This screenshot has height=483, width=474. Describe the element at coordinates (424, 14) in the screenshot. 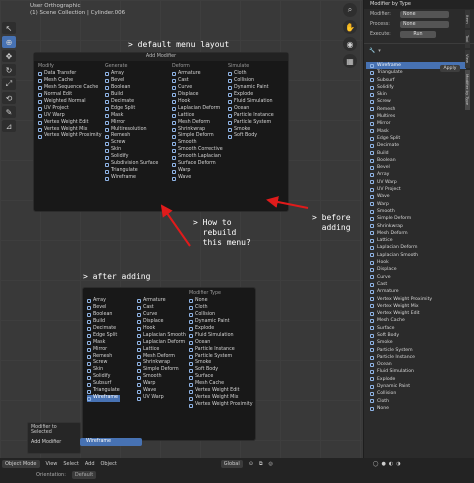

I see `modifier-dropdown: None` at that location.